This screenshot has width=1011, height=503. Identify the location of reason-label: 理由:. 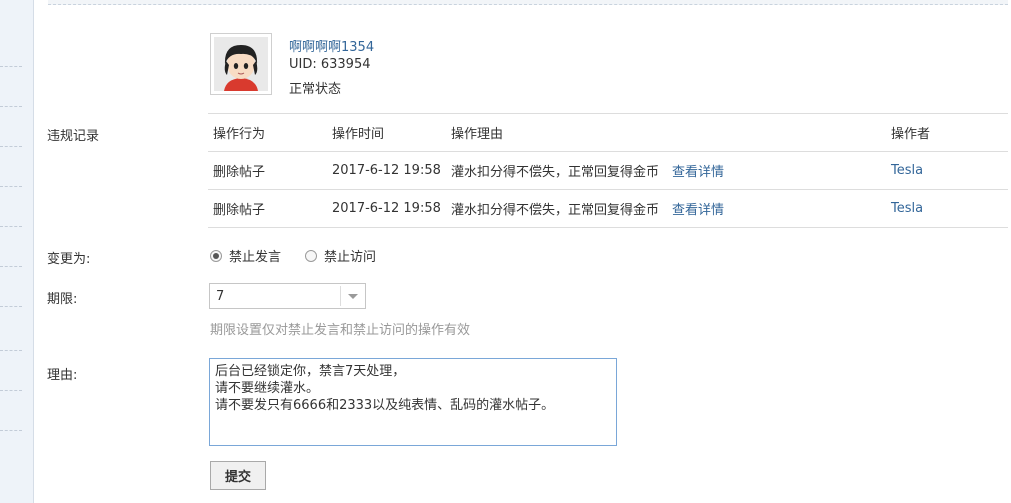
(62, 375).